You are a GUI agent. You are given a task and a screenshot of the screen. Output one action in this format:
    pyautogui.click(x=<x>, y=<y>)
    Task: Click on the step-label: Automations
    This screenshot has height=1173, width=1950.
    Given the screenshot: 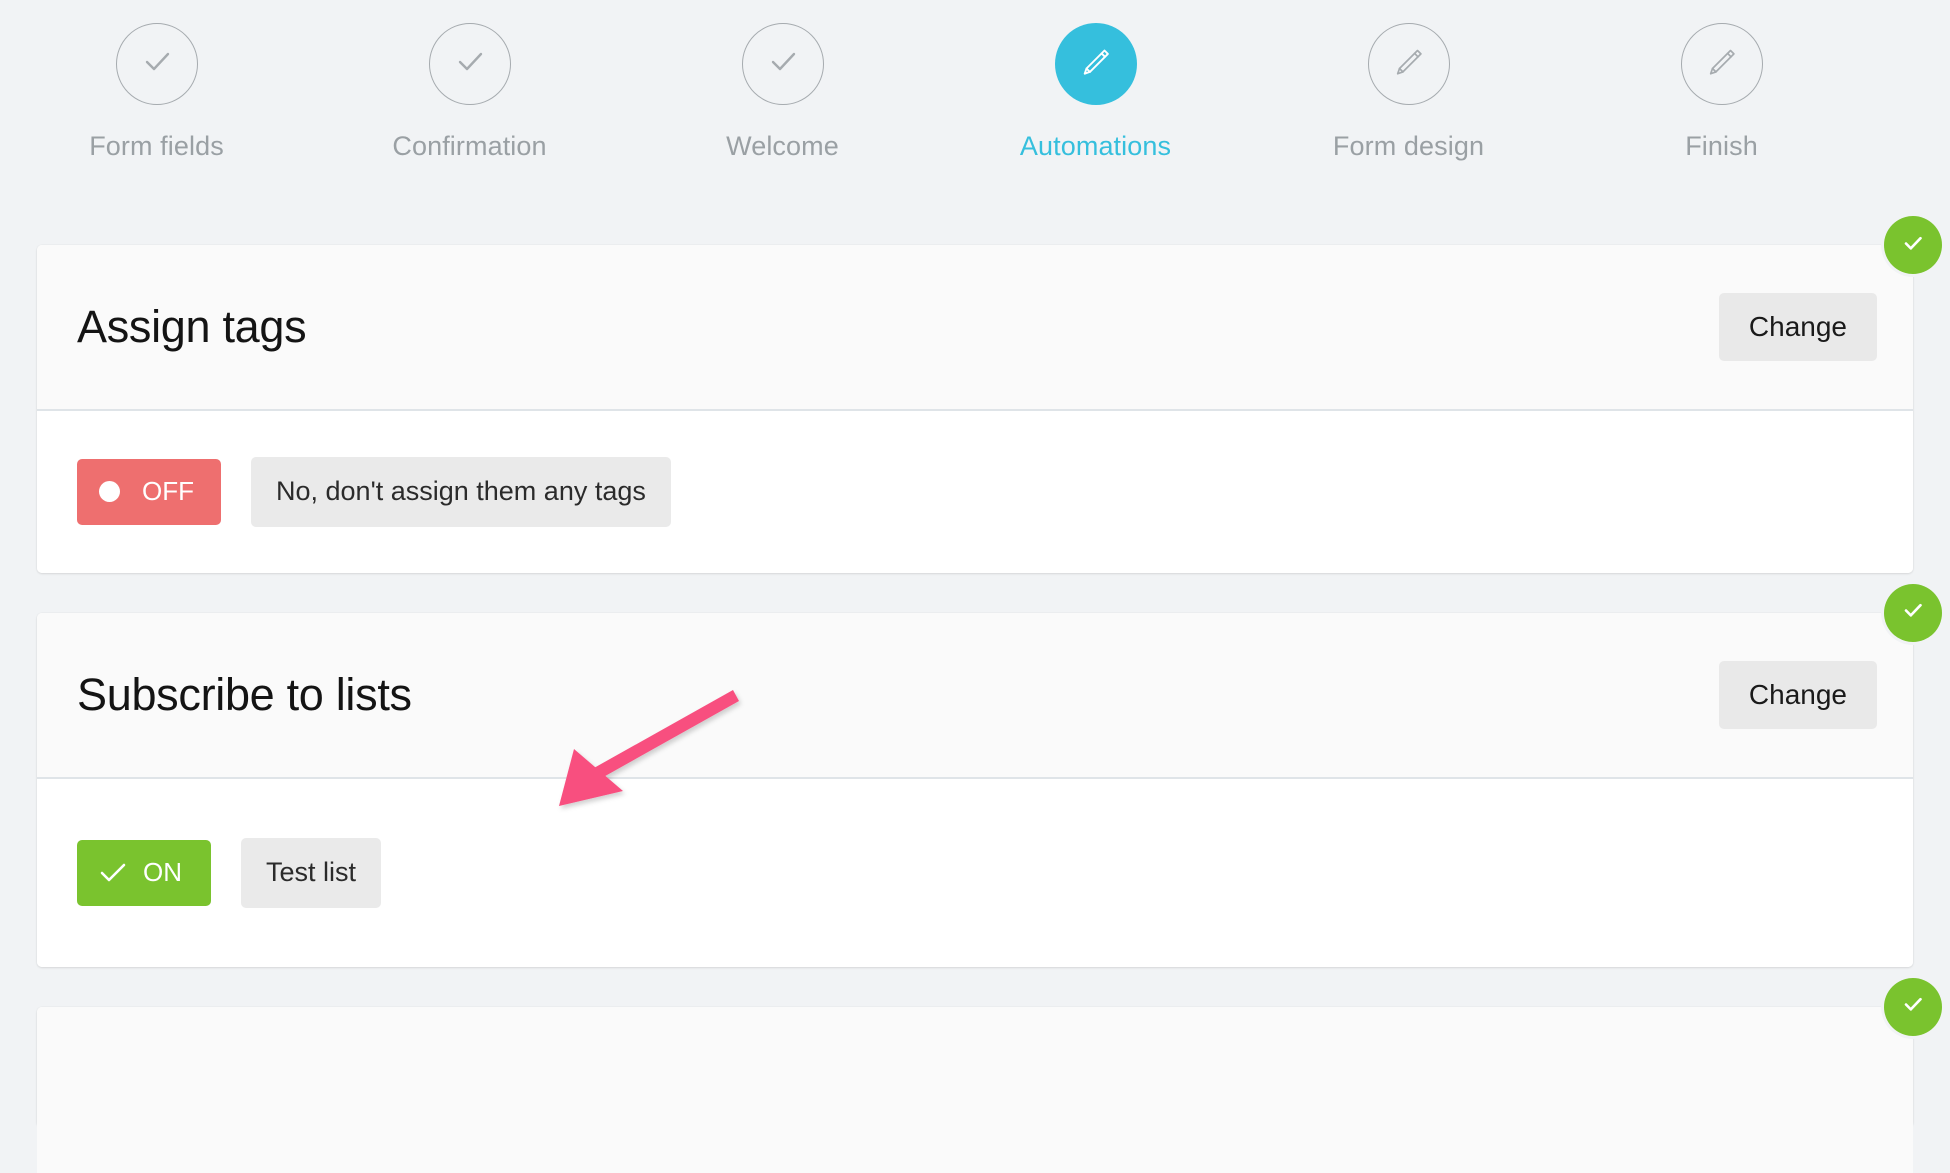 What is the action you would take?
    pyautogui.click(x=1095, y=146)
    